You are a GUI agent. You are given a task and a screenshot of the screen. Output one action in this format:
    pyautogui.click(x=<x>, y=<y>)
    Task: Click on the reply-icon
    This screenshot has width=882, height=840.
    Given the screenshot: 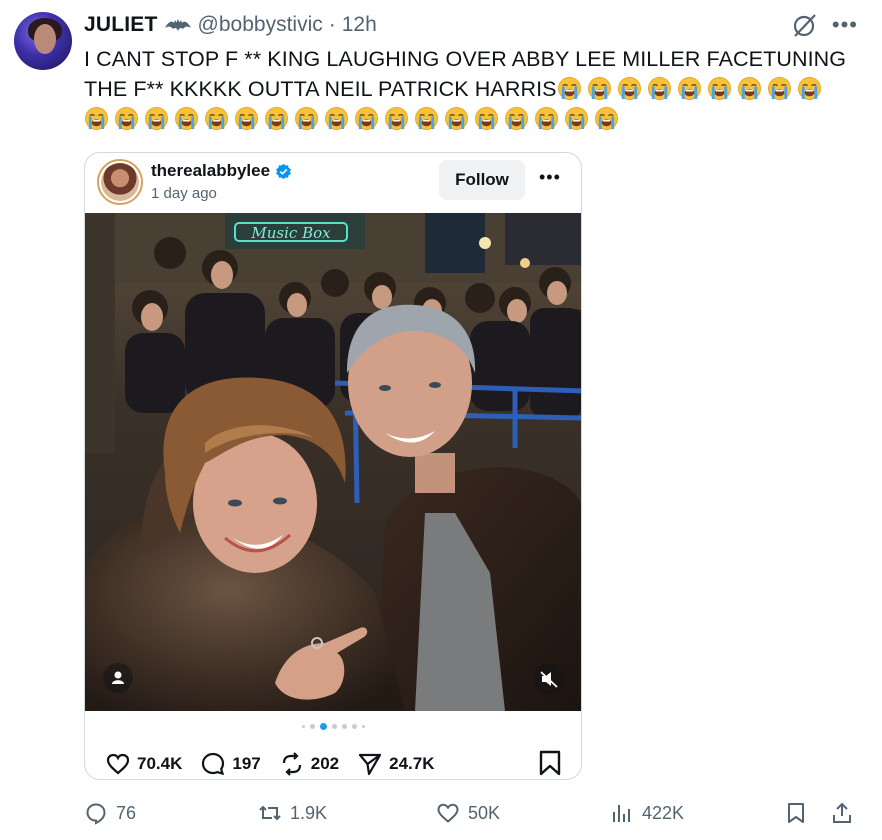 What is the action you would take?
    pyautogui.click(x=96, y=814)
    